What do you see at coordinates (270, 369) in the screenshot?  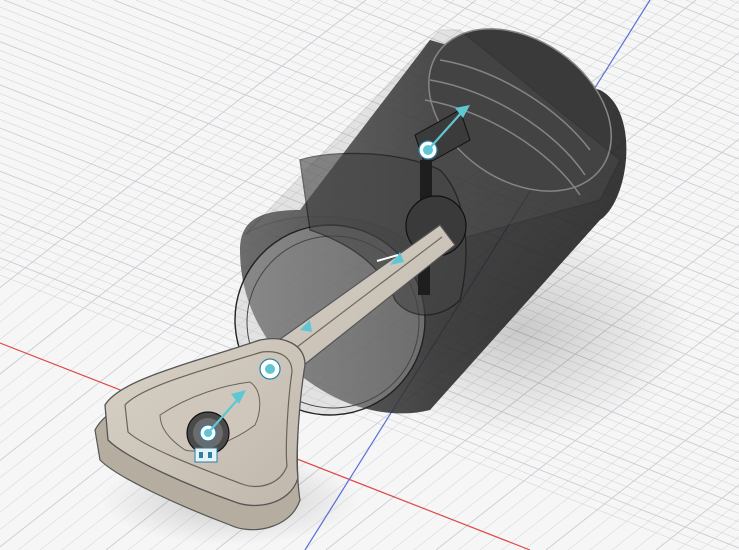 I see `revolute-joint-icon-rod-end` at bounding box center [270, 369].